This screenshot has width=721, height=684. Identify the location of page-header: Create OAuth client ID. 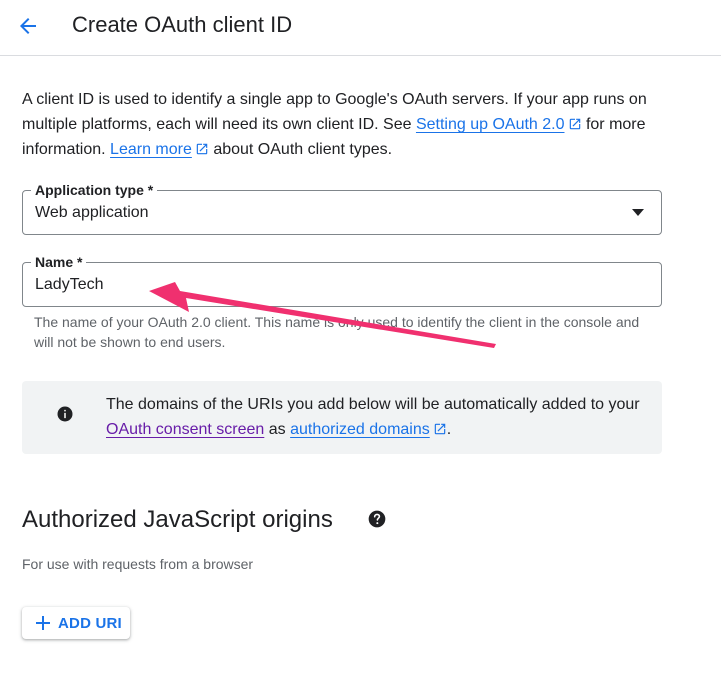
(360, 28).